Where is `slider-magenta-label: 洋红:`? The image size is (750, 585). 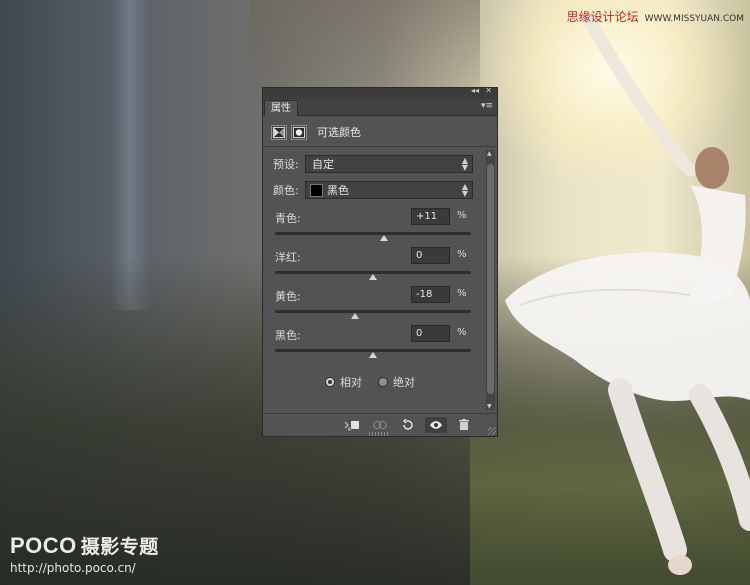
slider-magenta-label: 洋红: is located at coordinates (288, 257).